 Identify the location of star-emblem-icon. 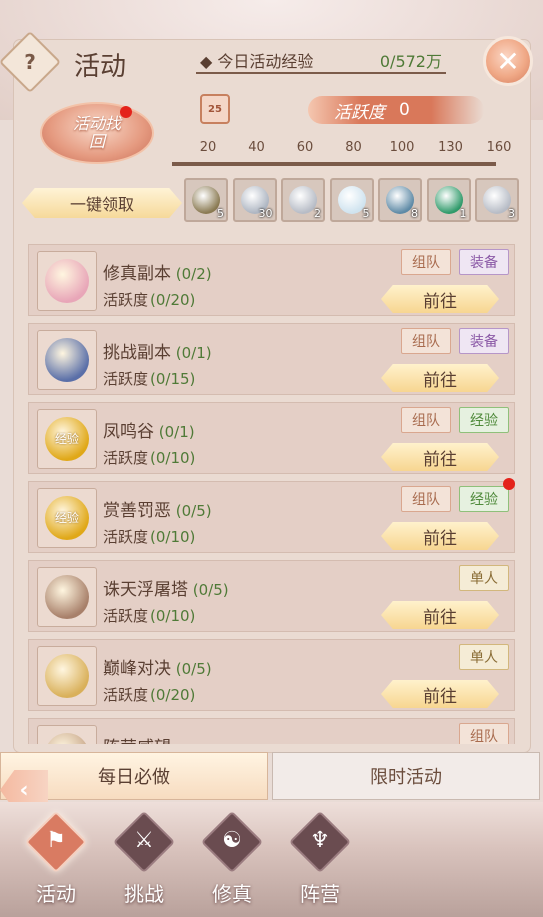
(67, 676).